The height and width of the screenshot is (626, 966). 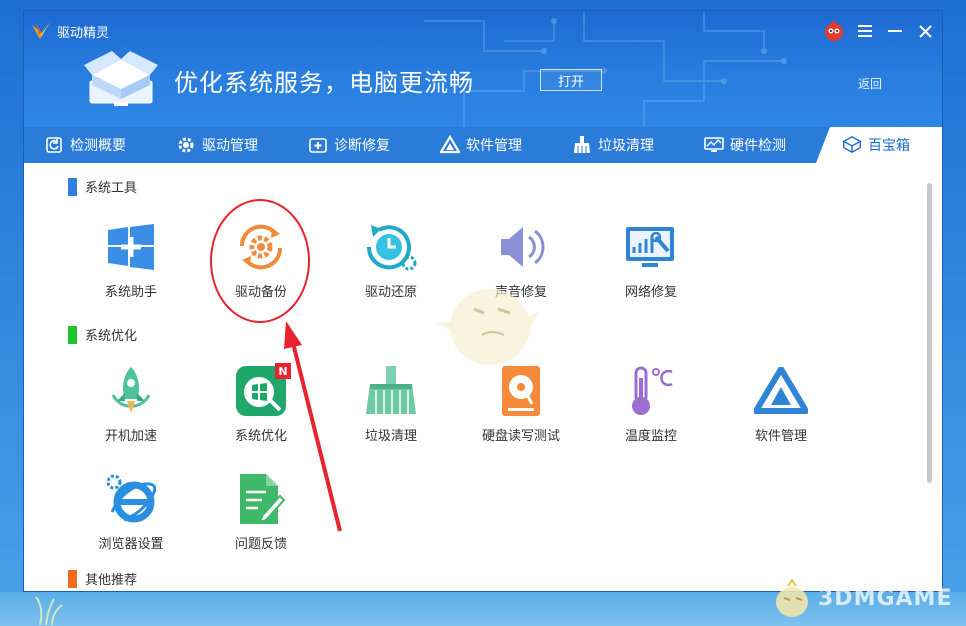 I want to click on site-watermark: 3DMGAME, so click(x=861, y=598).